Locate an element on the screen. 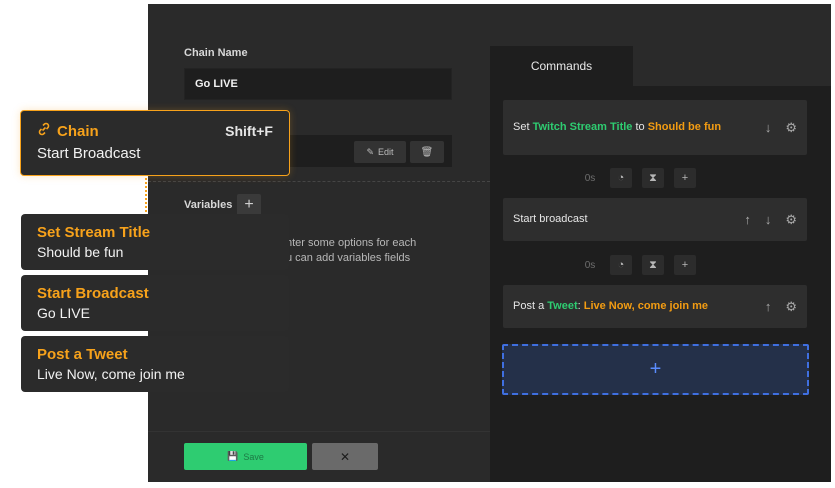 The width and height of the screenshot is (835, 488). edit-button: ✎ Edit is located at coordinates (380, 152).